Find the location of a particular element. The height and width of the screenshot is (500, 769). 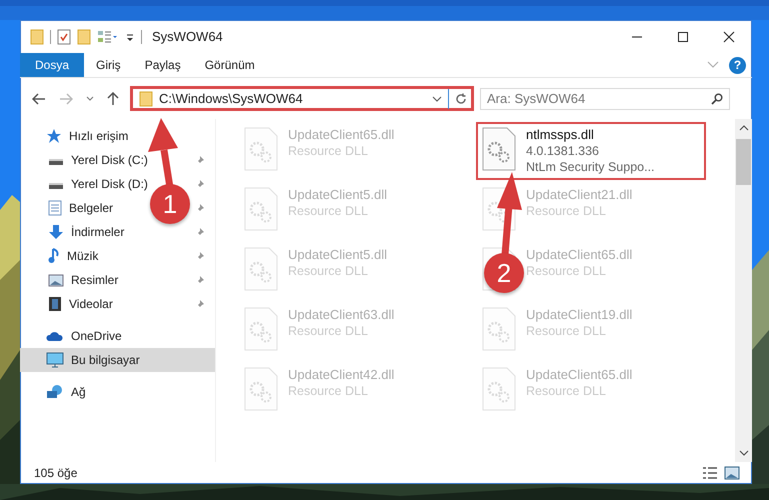

help-icon: ? is located at coordinates (737, 65).